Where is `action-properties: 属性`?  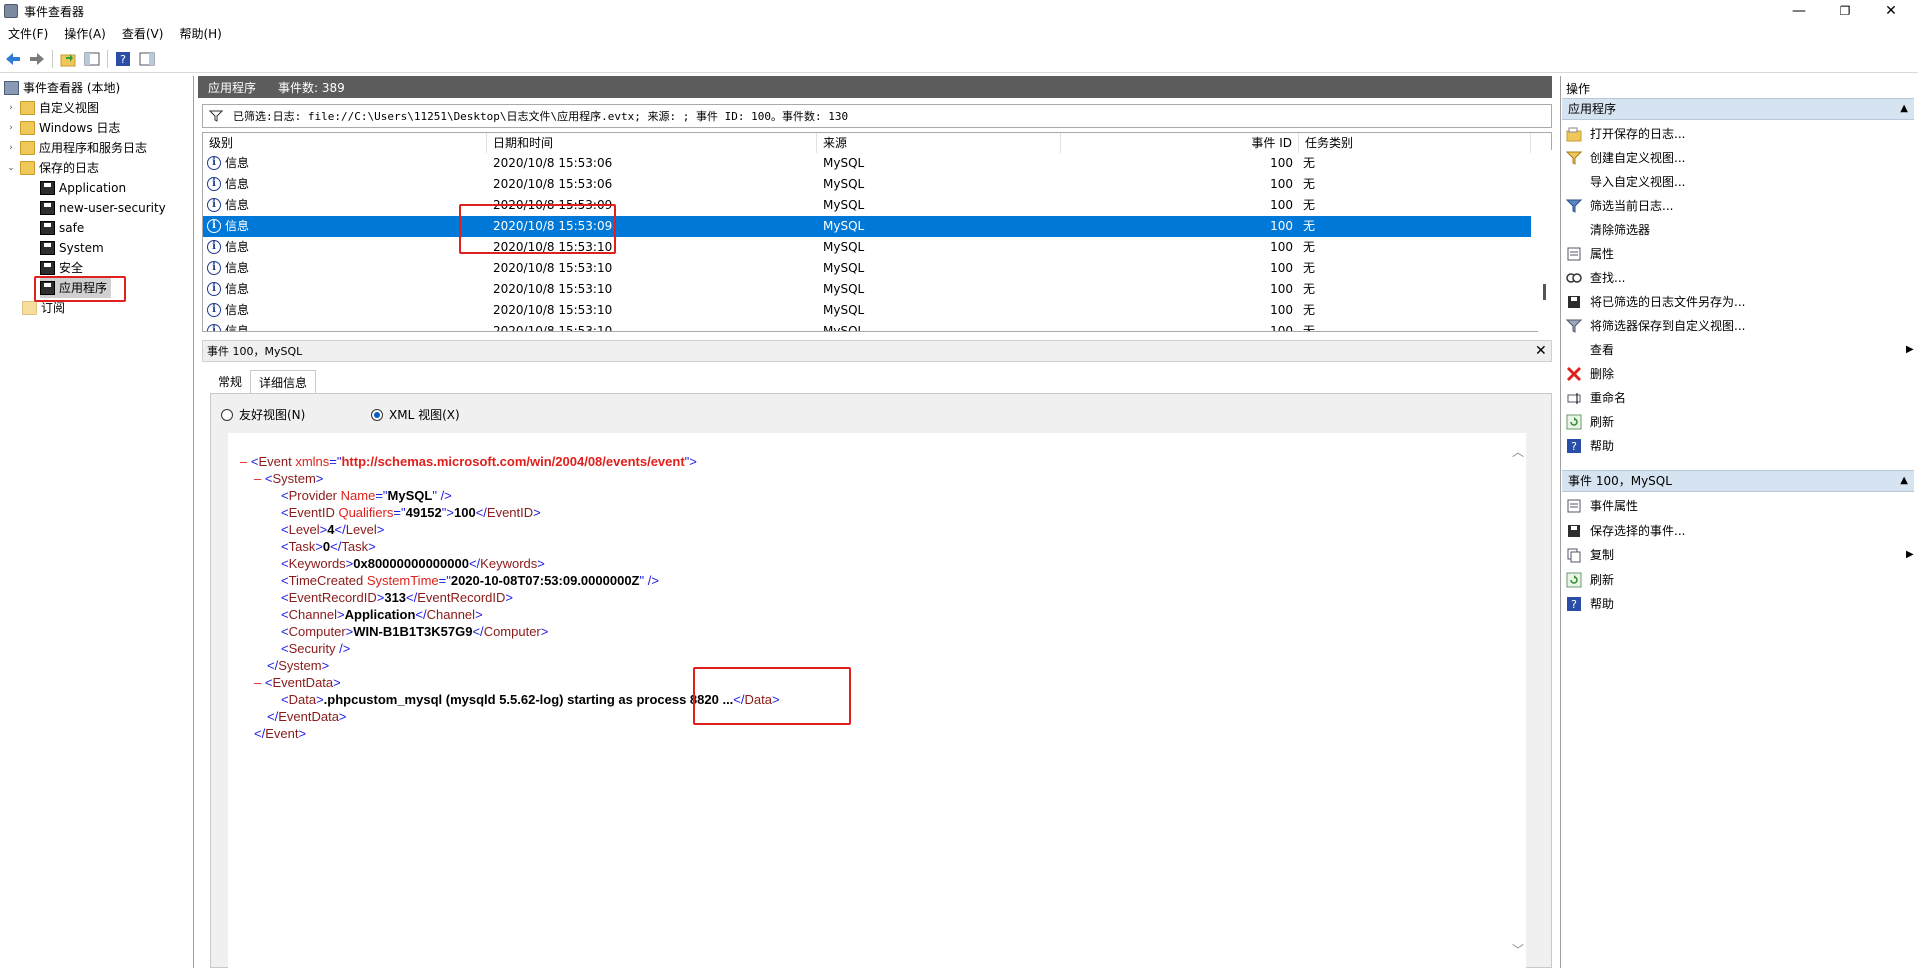
action-properties: 属性 is located at coordinates (1590, 254).